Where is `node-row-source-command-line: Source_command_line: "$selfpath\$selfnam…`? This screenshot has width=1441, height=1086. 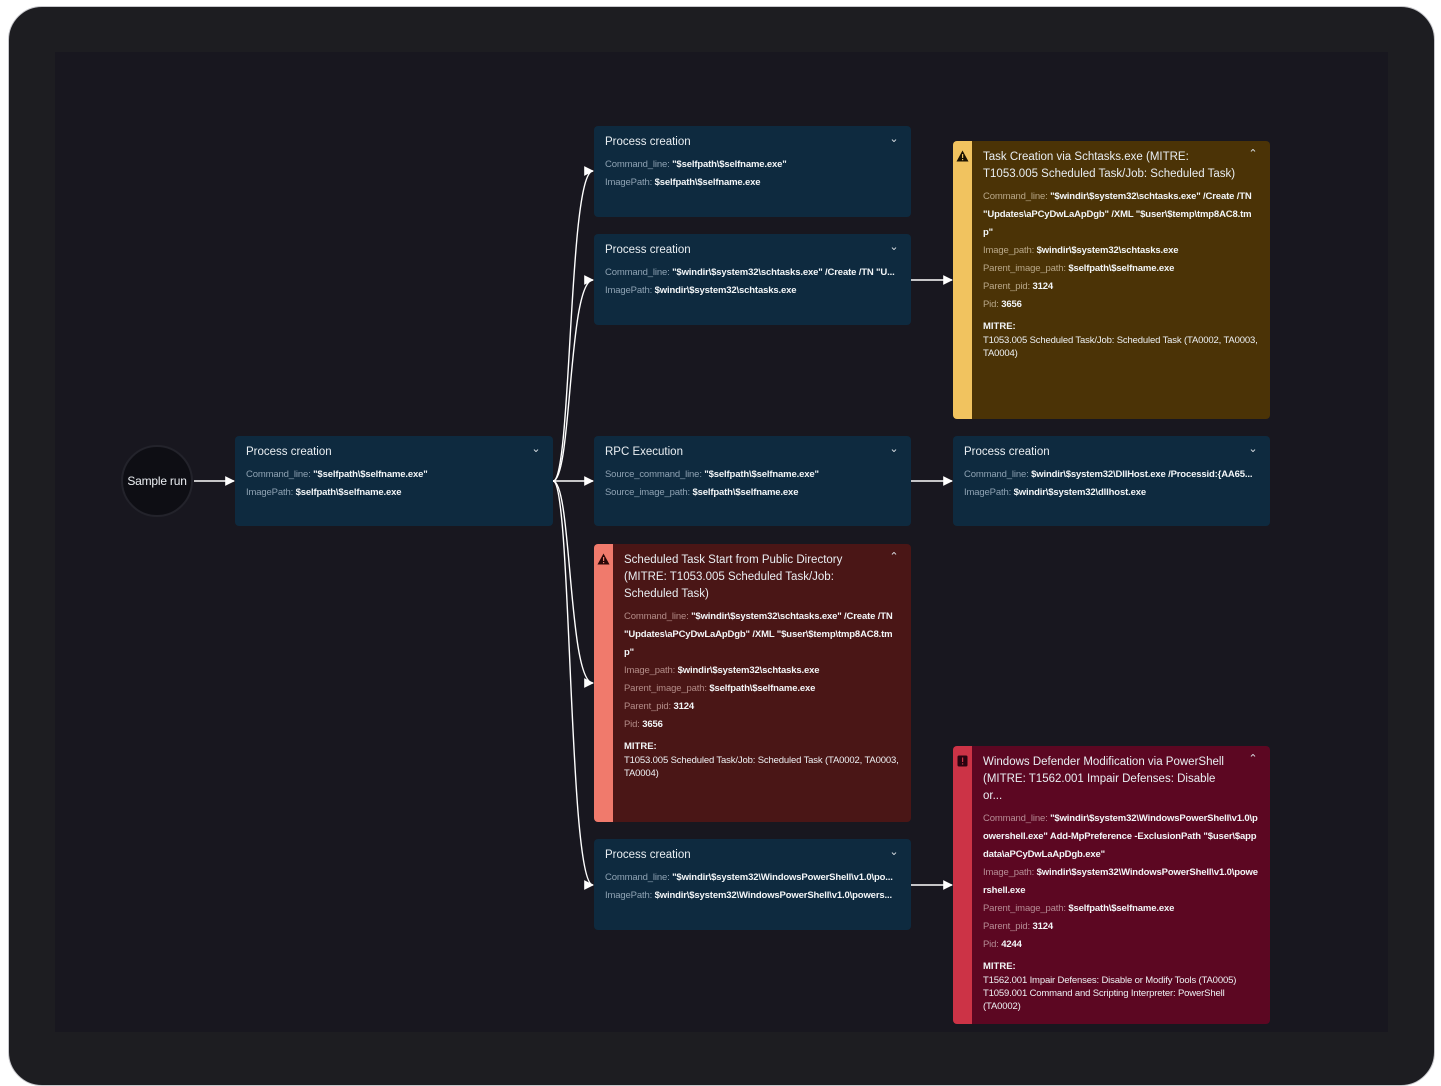 node-row-source-command-line: Source_command_line: "$selfpath\$selfnam… is located at coordinates (712, 474).